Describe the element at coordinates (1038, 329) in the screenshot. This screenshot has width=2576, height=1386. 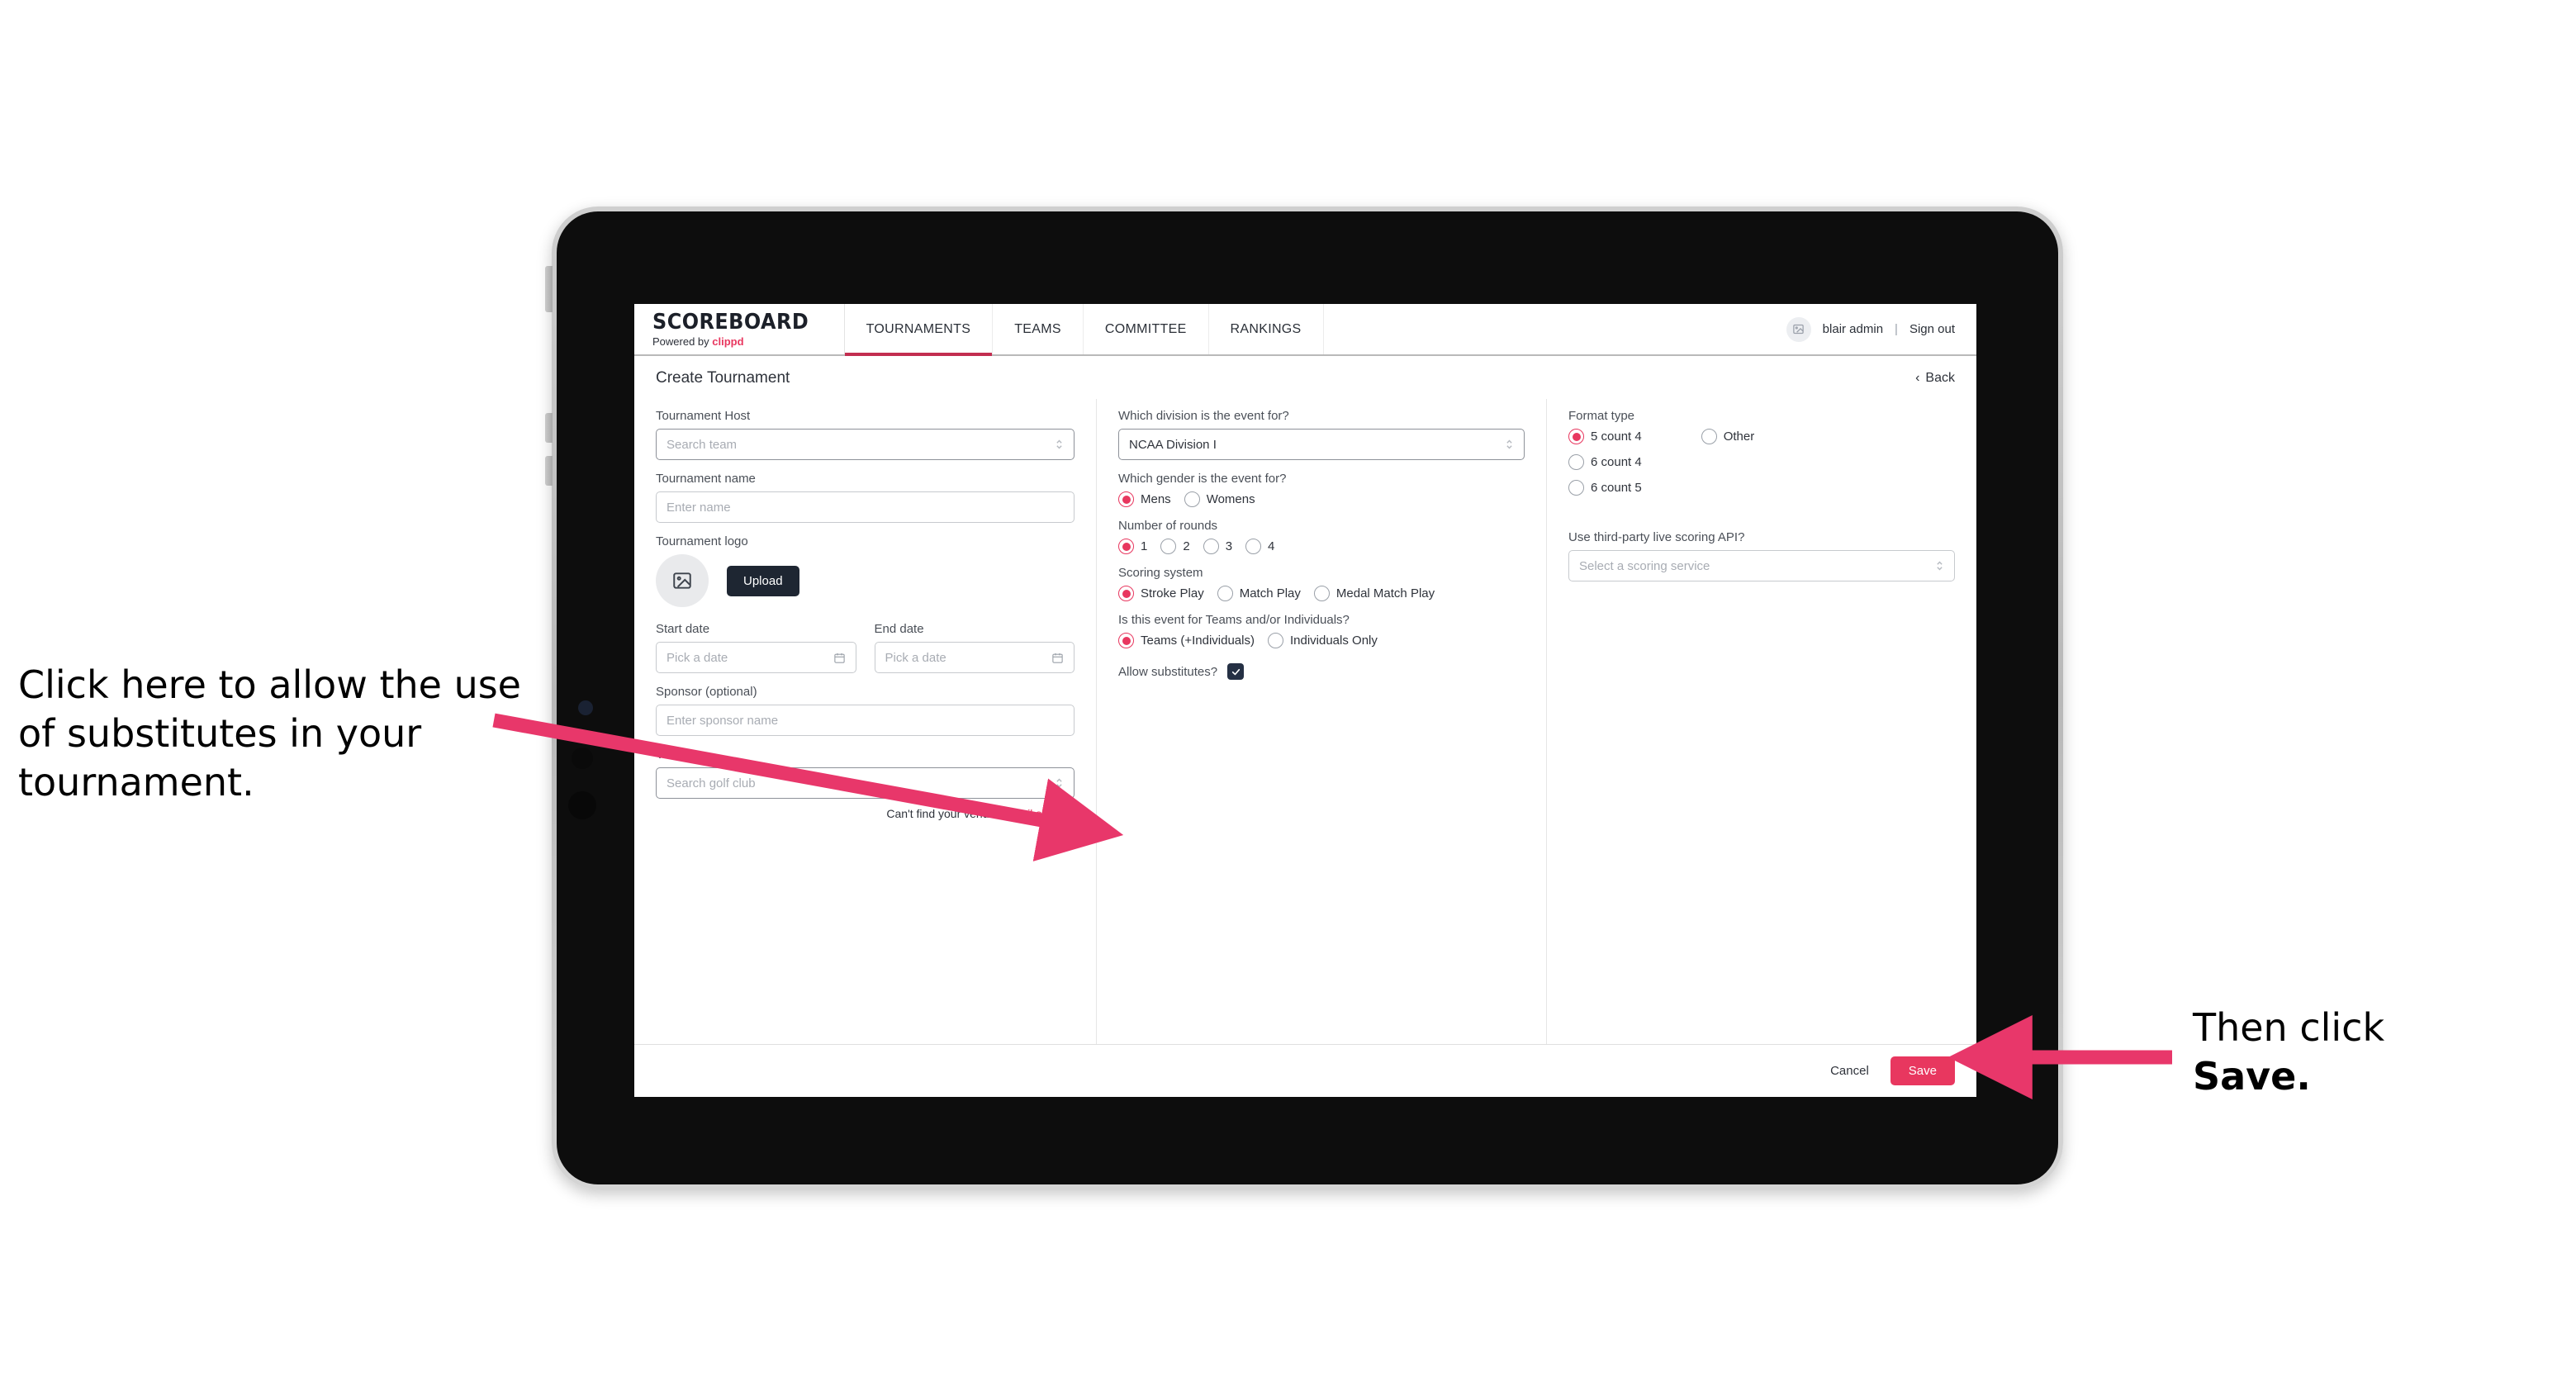
I see `nav-item-teams: TEAMS` at that location.